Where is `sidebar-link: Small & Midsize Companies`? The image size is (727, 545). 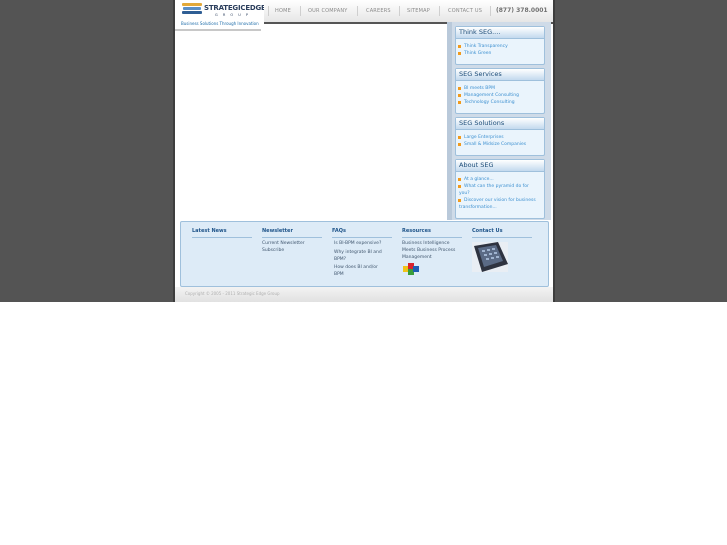 sidebar-link: Small & Midsize Companies is located at coordinates (501, 144).